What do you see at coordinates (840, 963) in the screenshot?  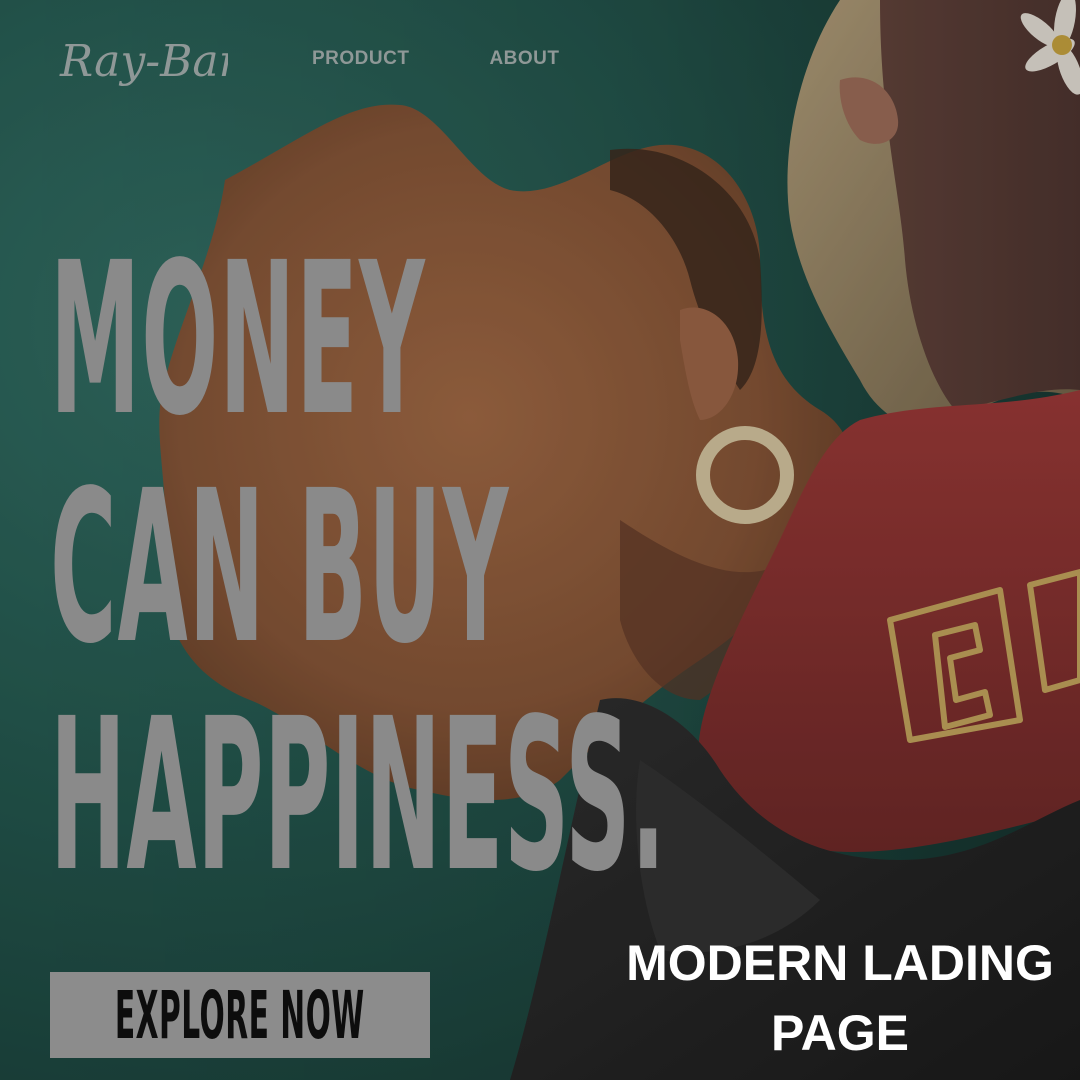 I see `caption-line-1: MODERN LADING` at bounding box center [840, 963].